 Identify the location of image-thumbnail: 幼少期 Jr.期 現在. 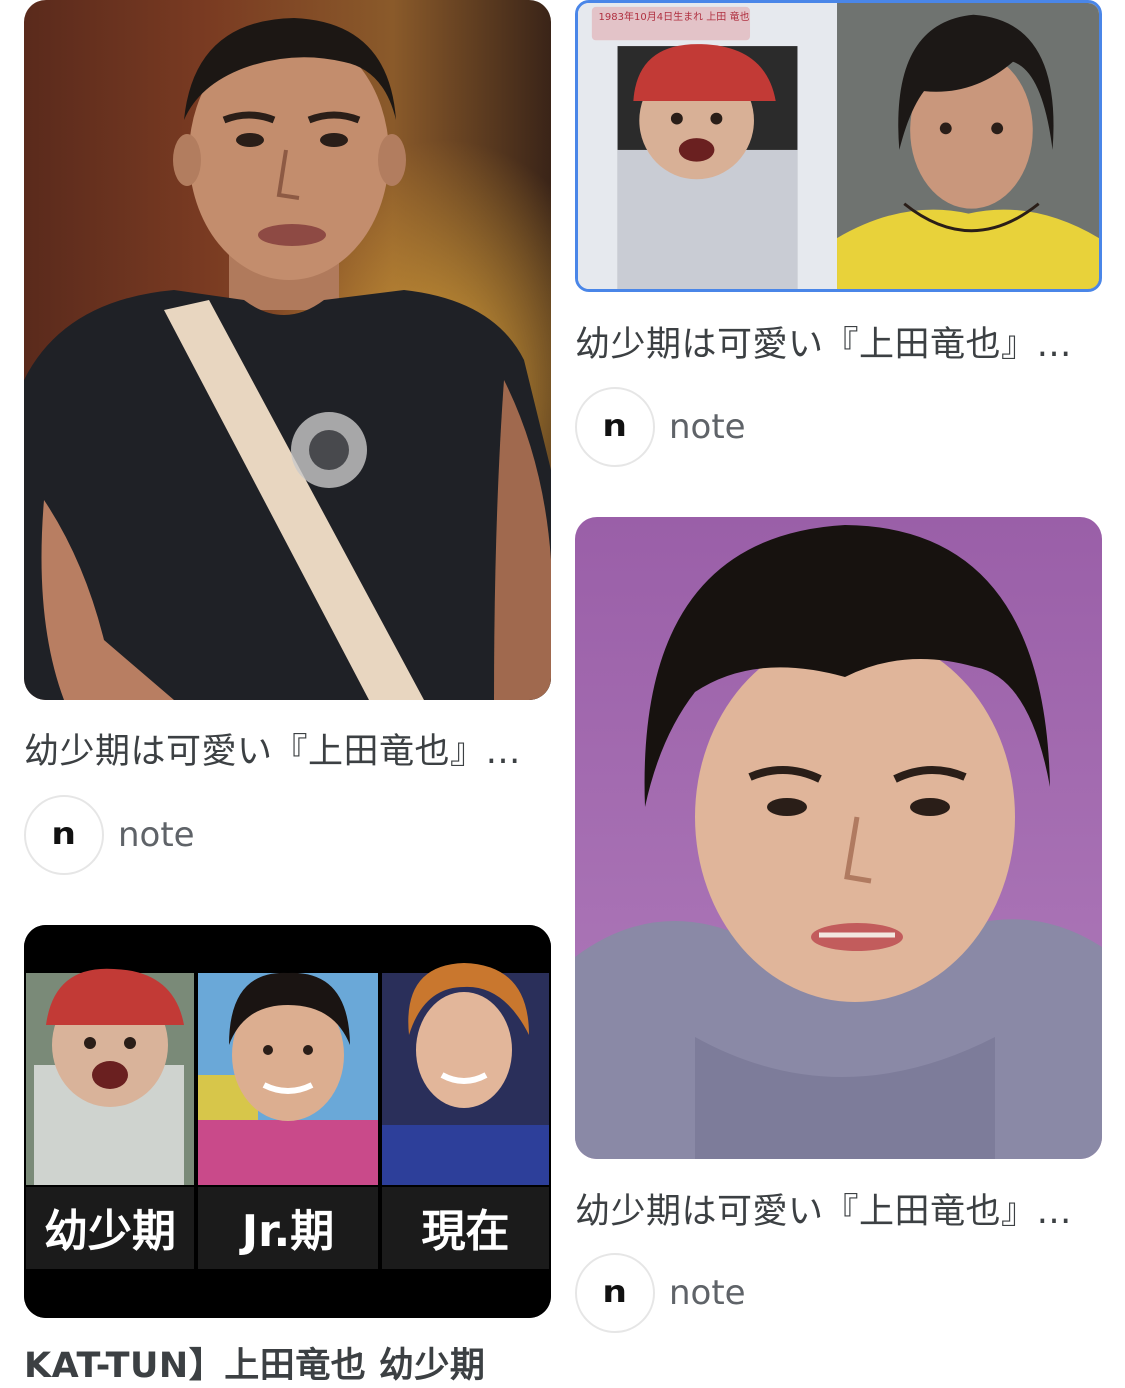
(287, 1121).